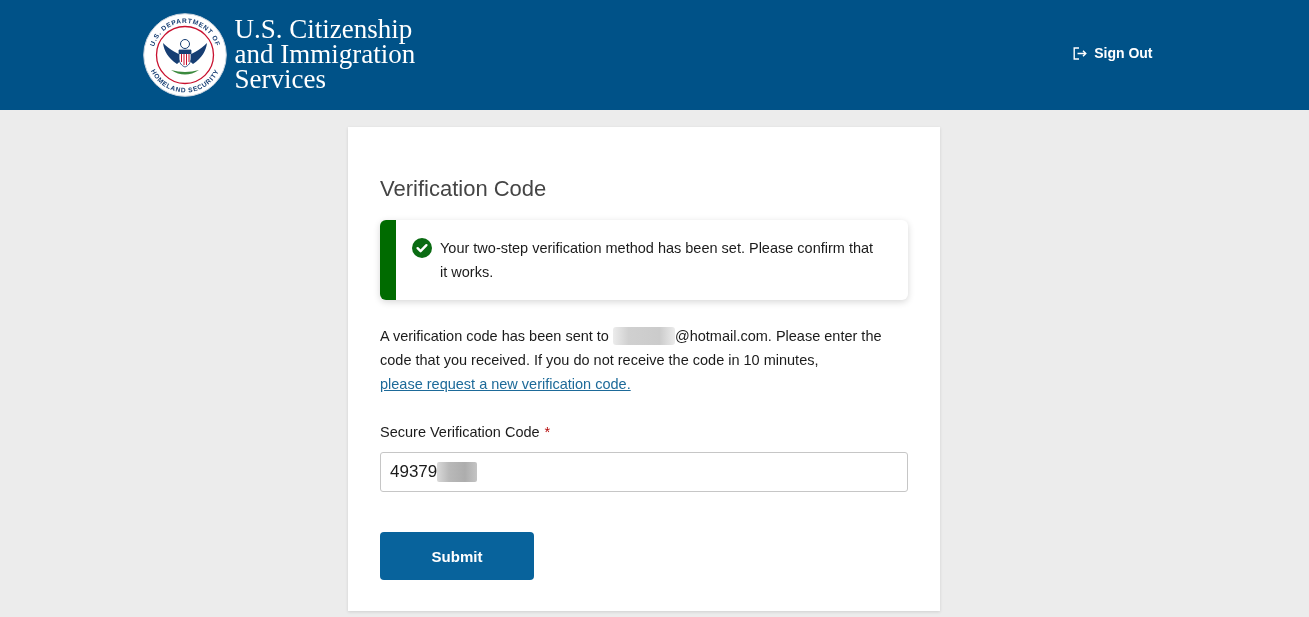 The image size is (1309, 617). Describe the element at coordinates (464, 189) in the screenshot. I see `page-title: Verification Code` at that location.